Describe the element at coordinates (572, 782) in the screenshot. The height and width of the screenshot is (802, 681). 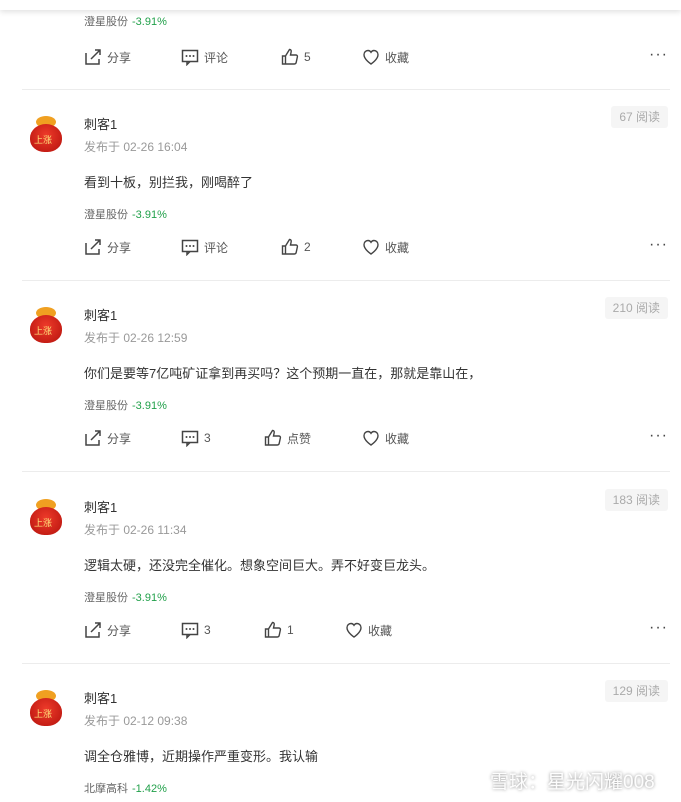
I see `watermark-text: 雪球：星光闪耀008` at that location.